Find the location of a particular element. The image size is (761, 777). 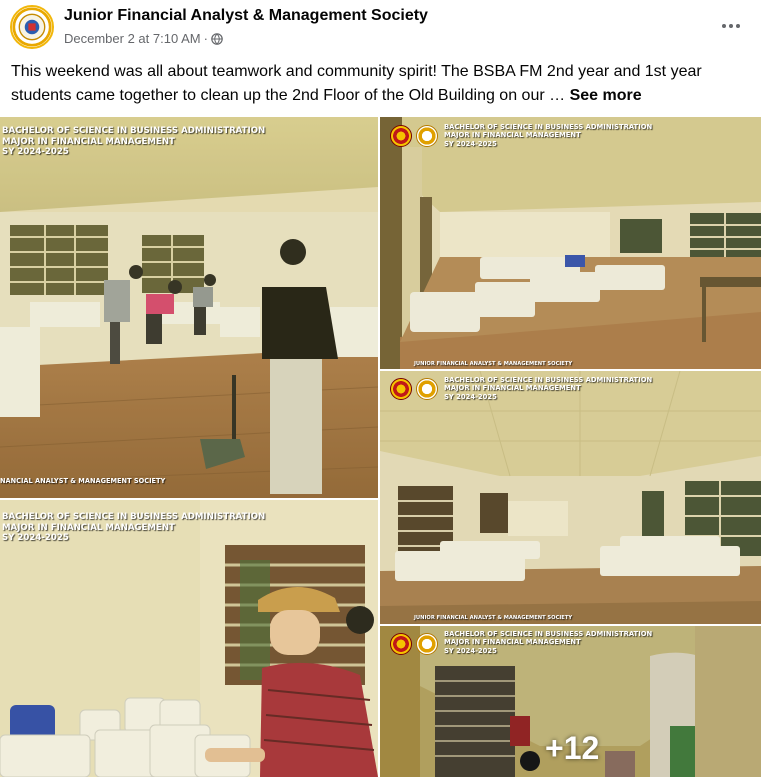

photo-footer-caption: NANCIAL ANALYST & MANAGEMENT SOCIETY is located at coordinates (83, 481).